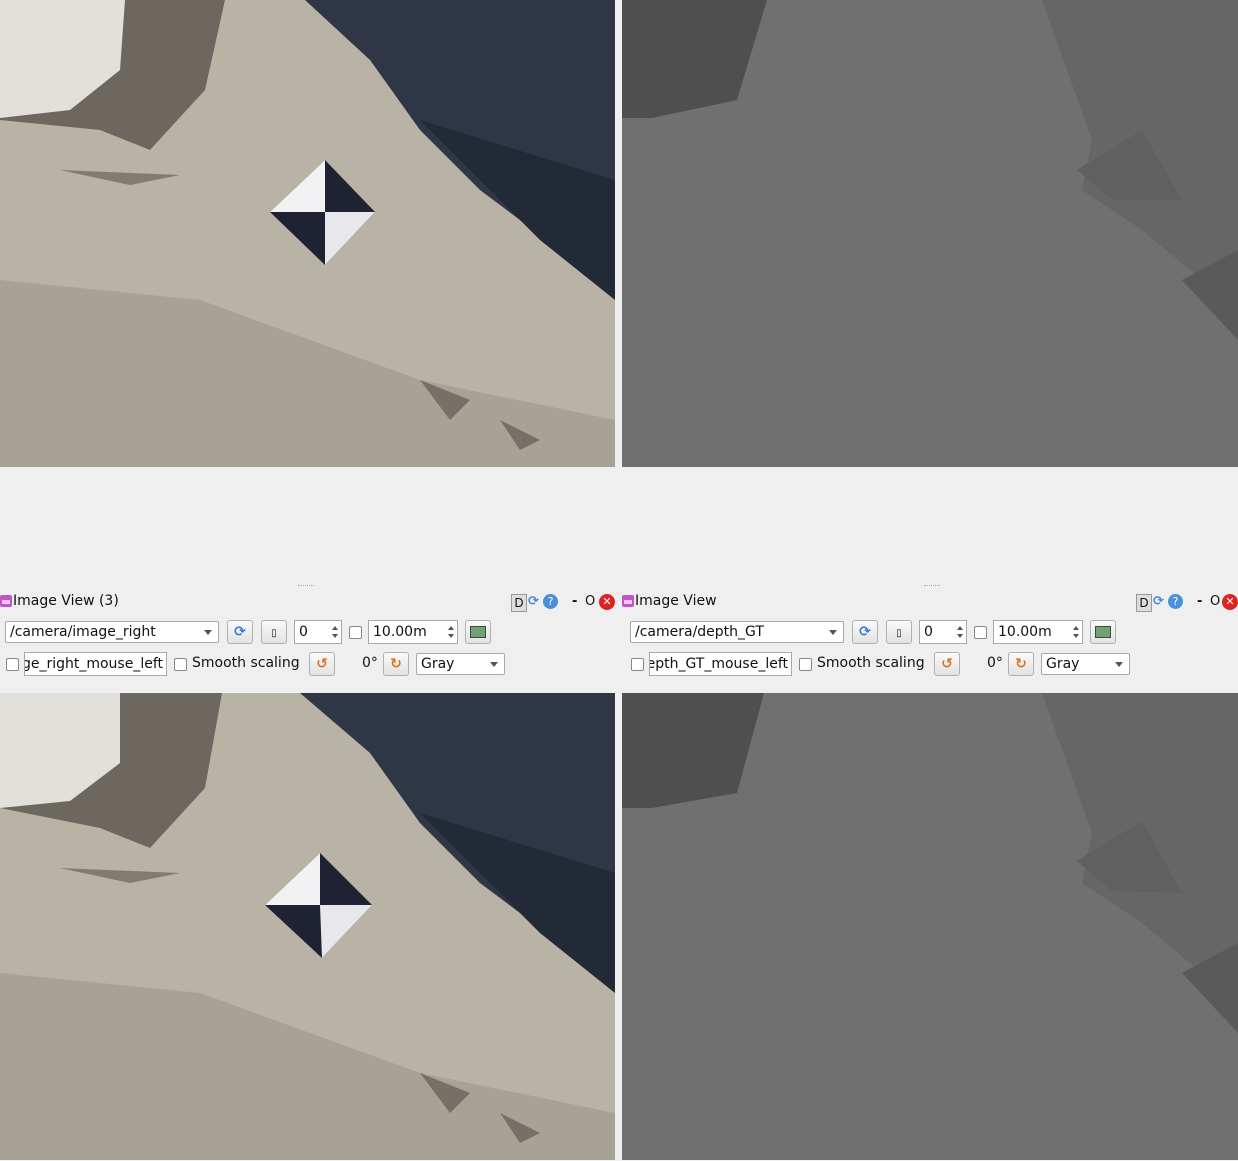 This screenshot has height=1161, width=1238. I want to click on mouse-topic-value: epth_GT_mouse_left, so click(718, 664).